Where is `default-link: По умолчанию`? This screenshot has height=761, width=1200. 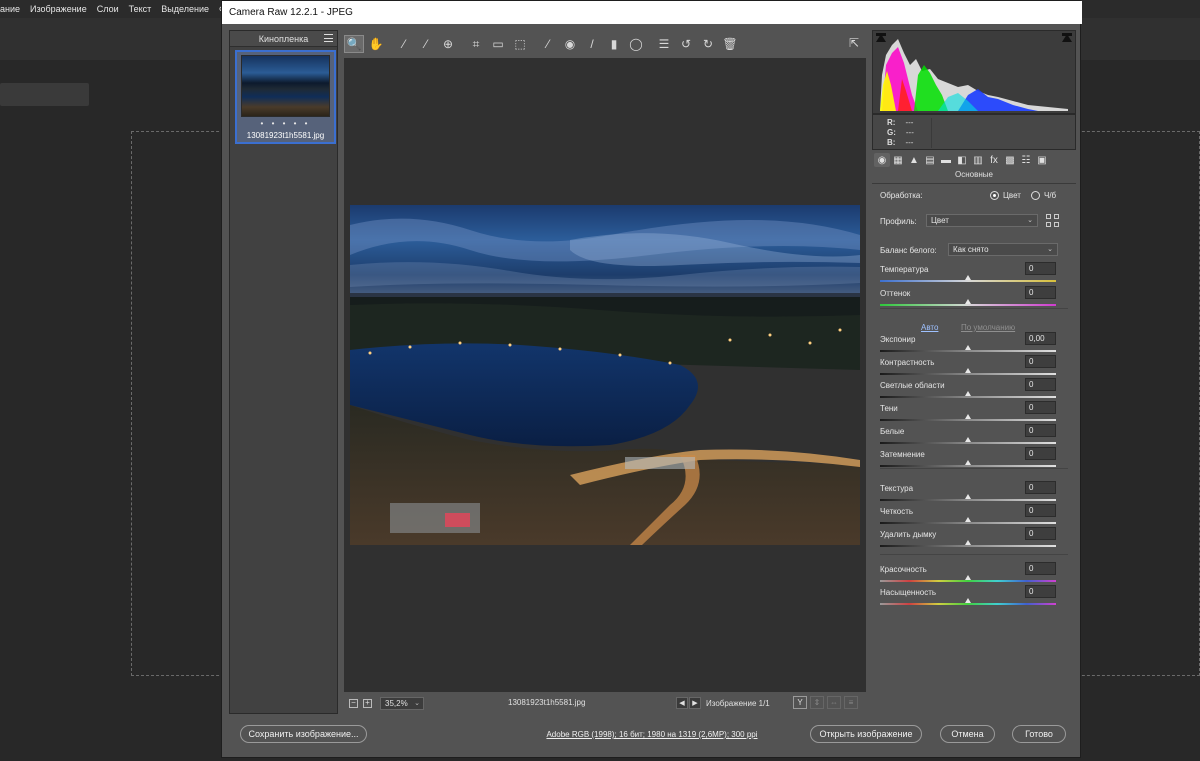
default-link: По умолчанию is located at coordinates (988, 327).